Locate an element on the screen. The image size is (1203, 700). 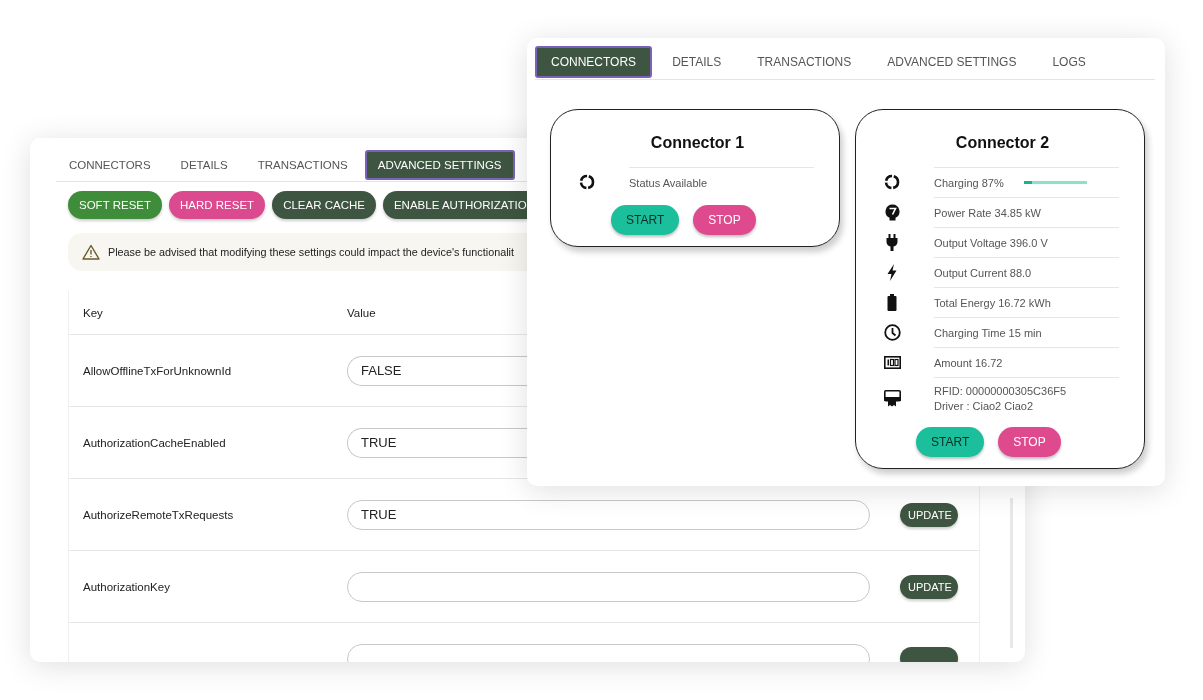
driver-text: Driver : Ciao2 Ciao2 is located at coordinates (984, 406).